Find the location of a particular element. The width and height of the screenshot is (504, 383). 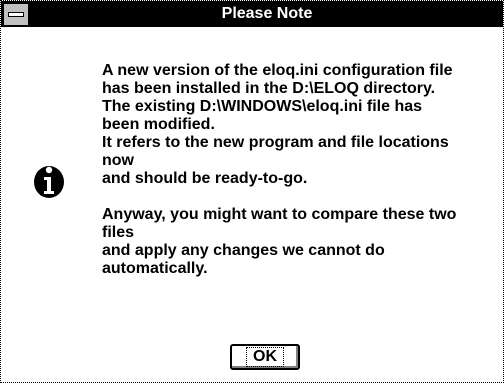

dialog-title: Please Note is located at coordinates (267, 13).